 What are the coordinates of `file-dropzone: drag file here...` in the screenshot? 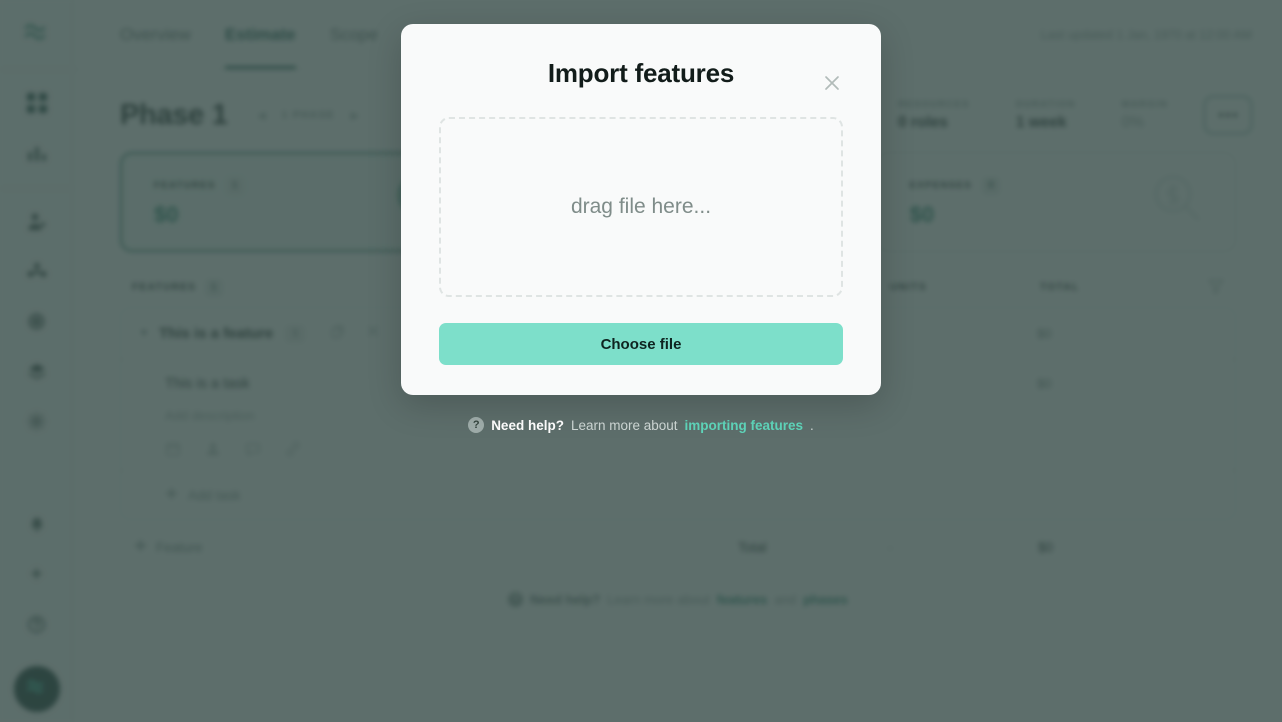 It's located at (641, 207).